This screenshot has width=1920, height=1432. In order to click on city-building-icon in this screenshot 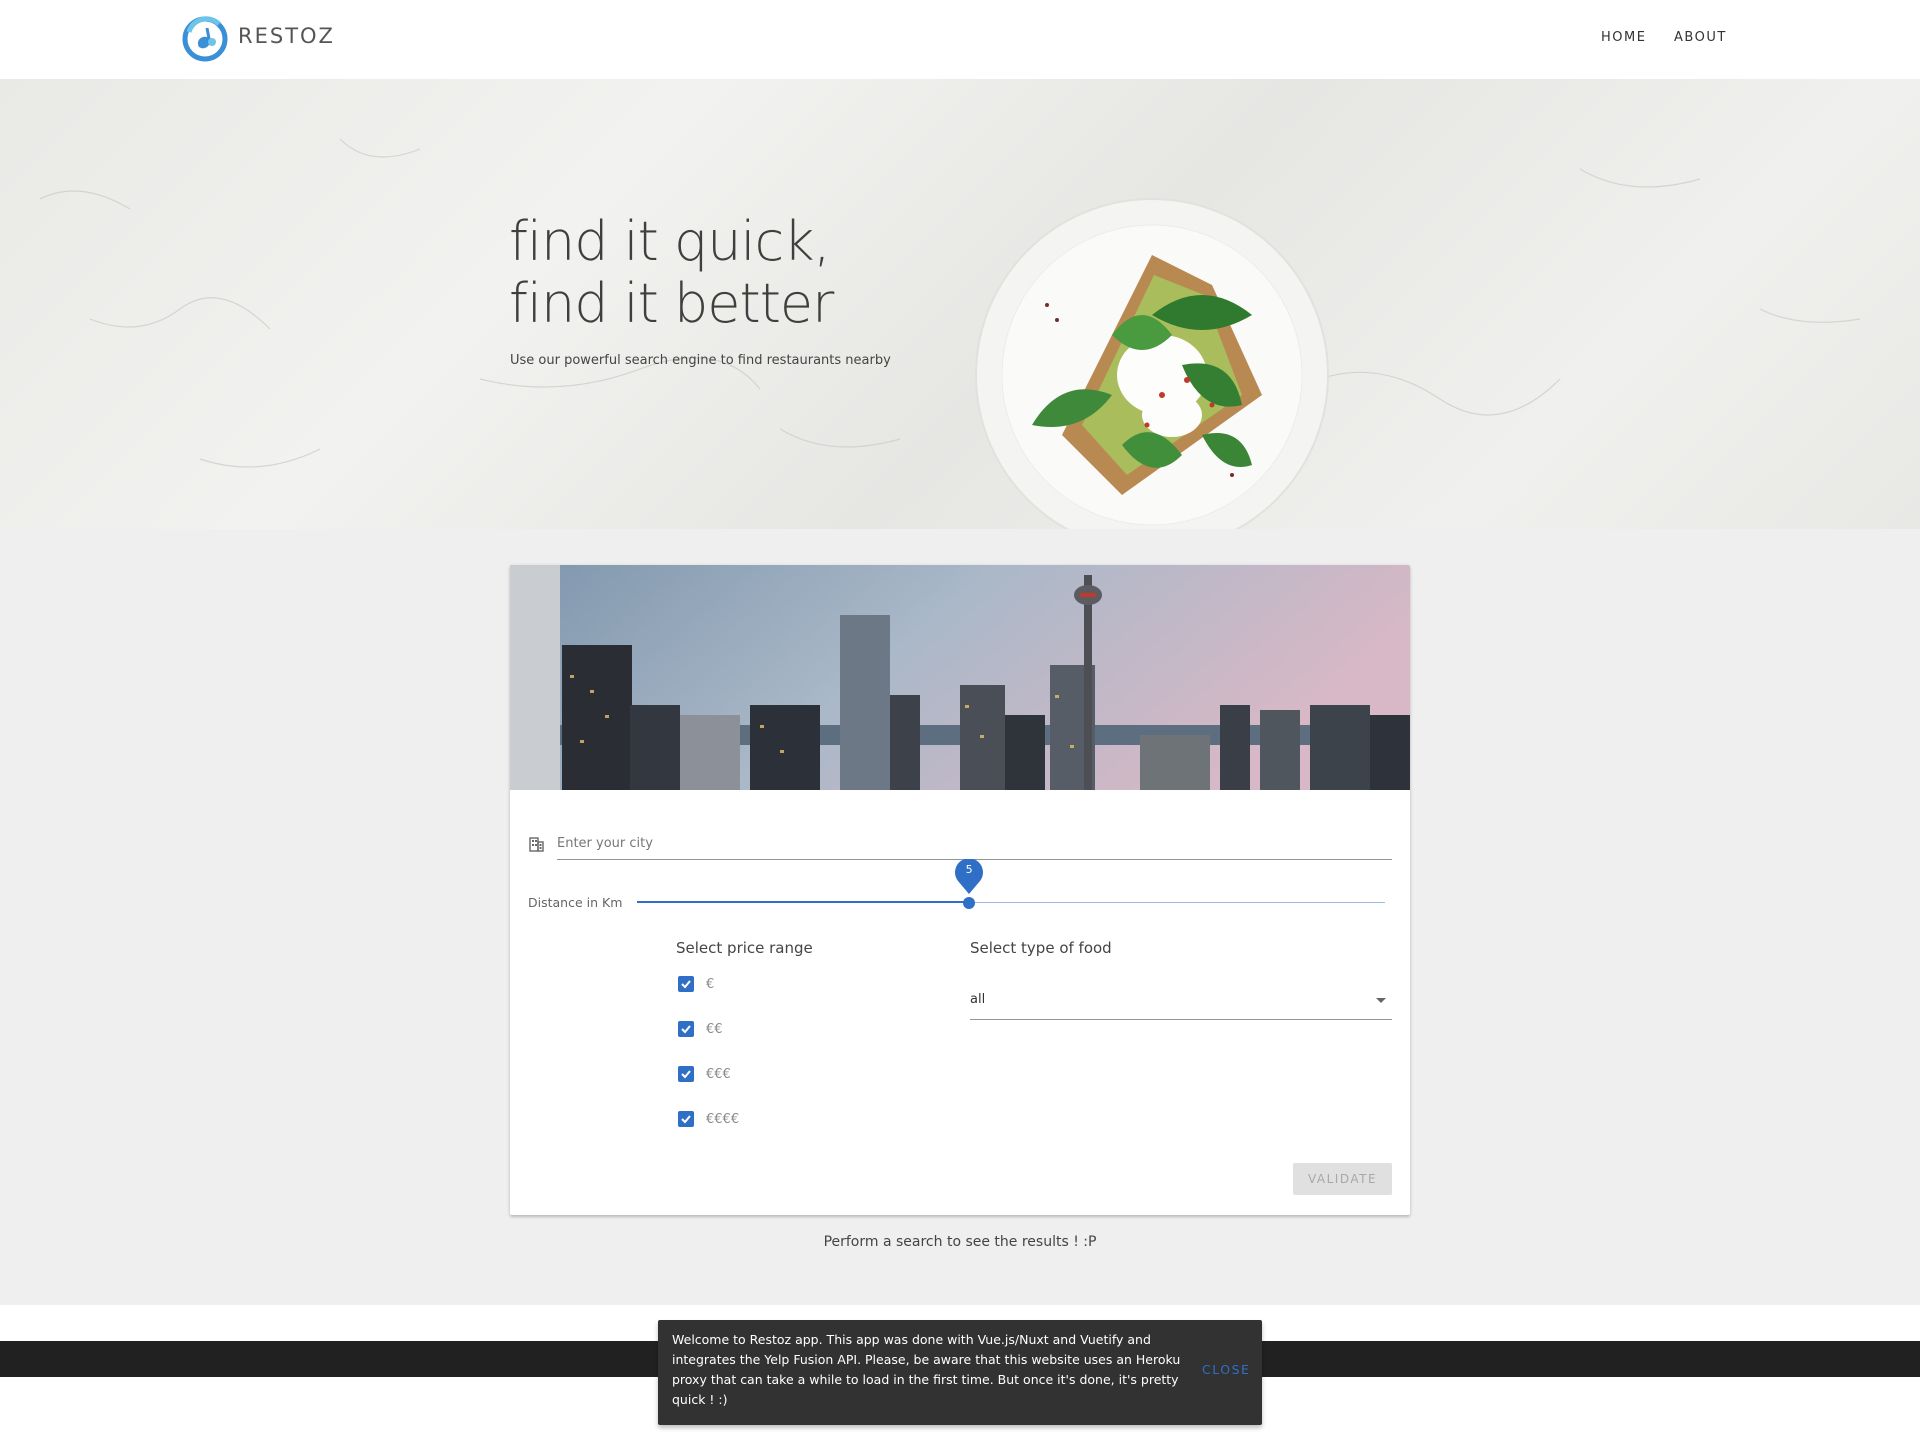, I will do `click(536, 844)`.